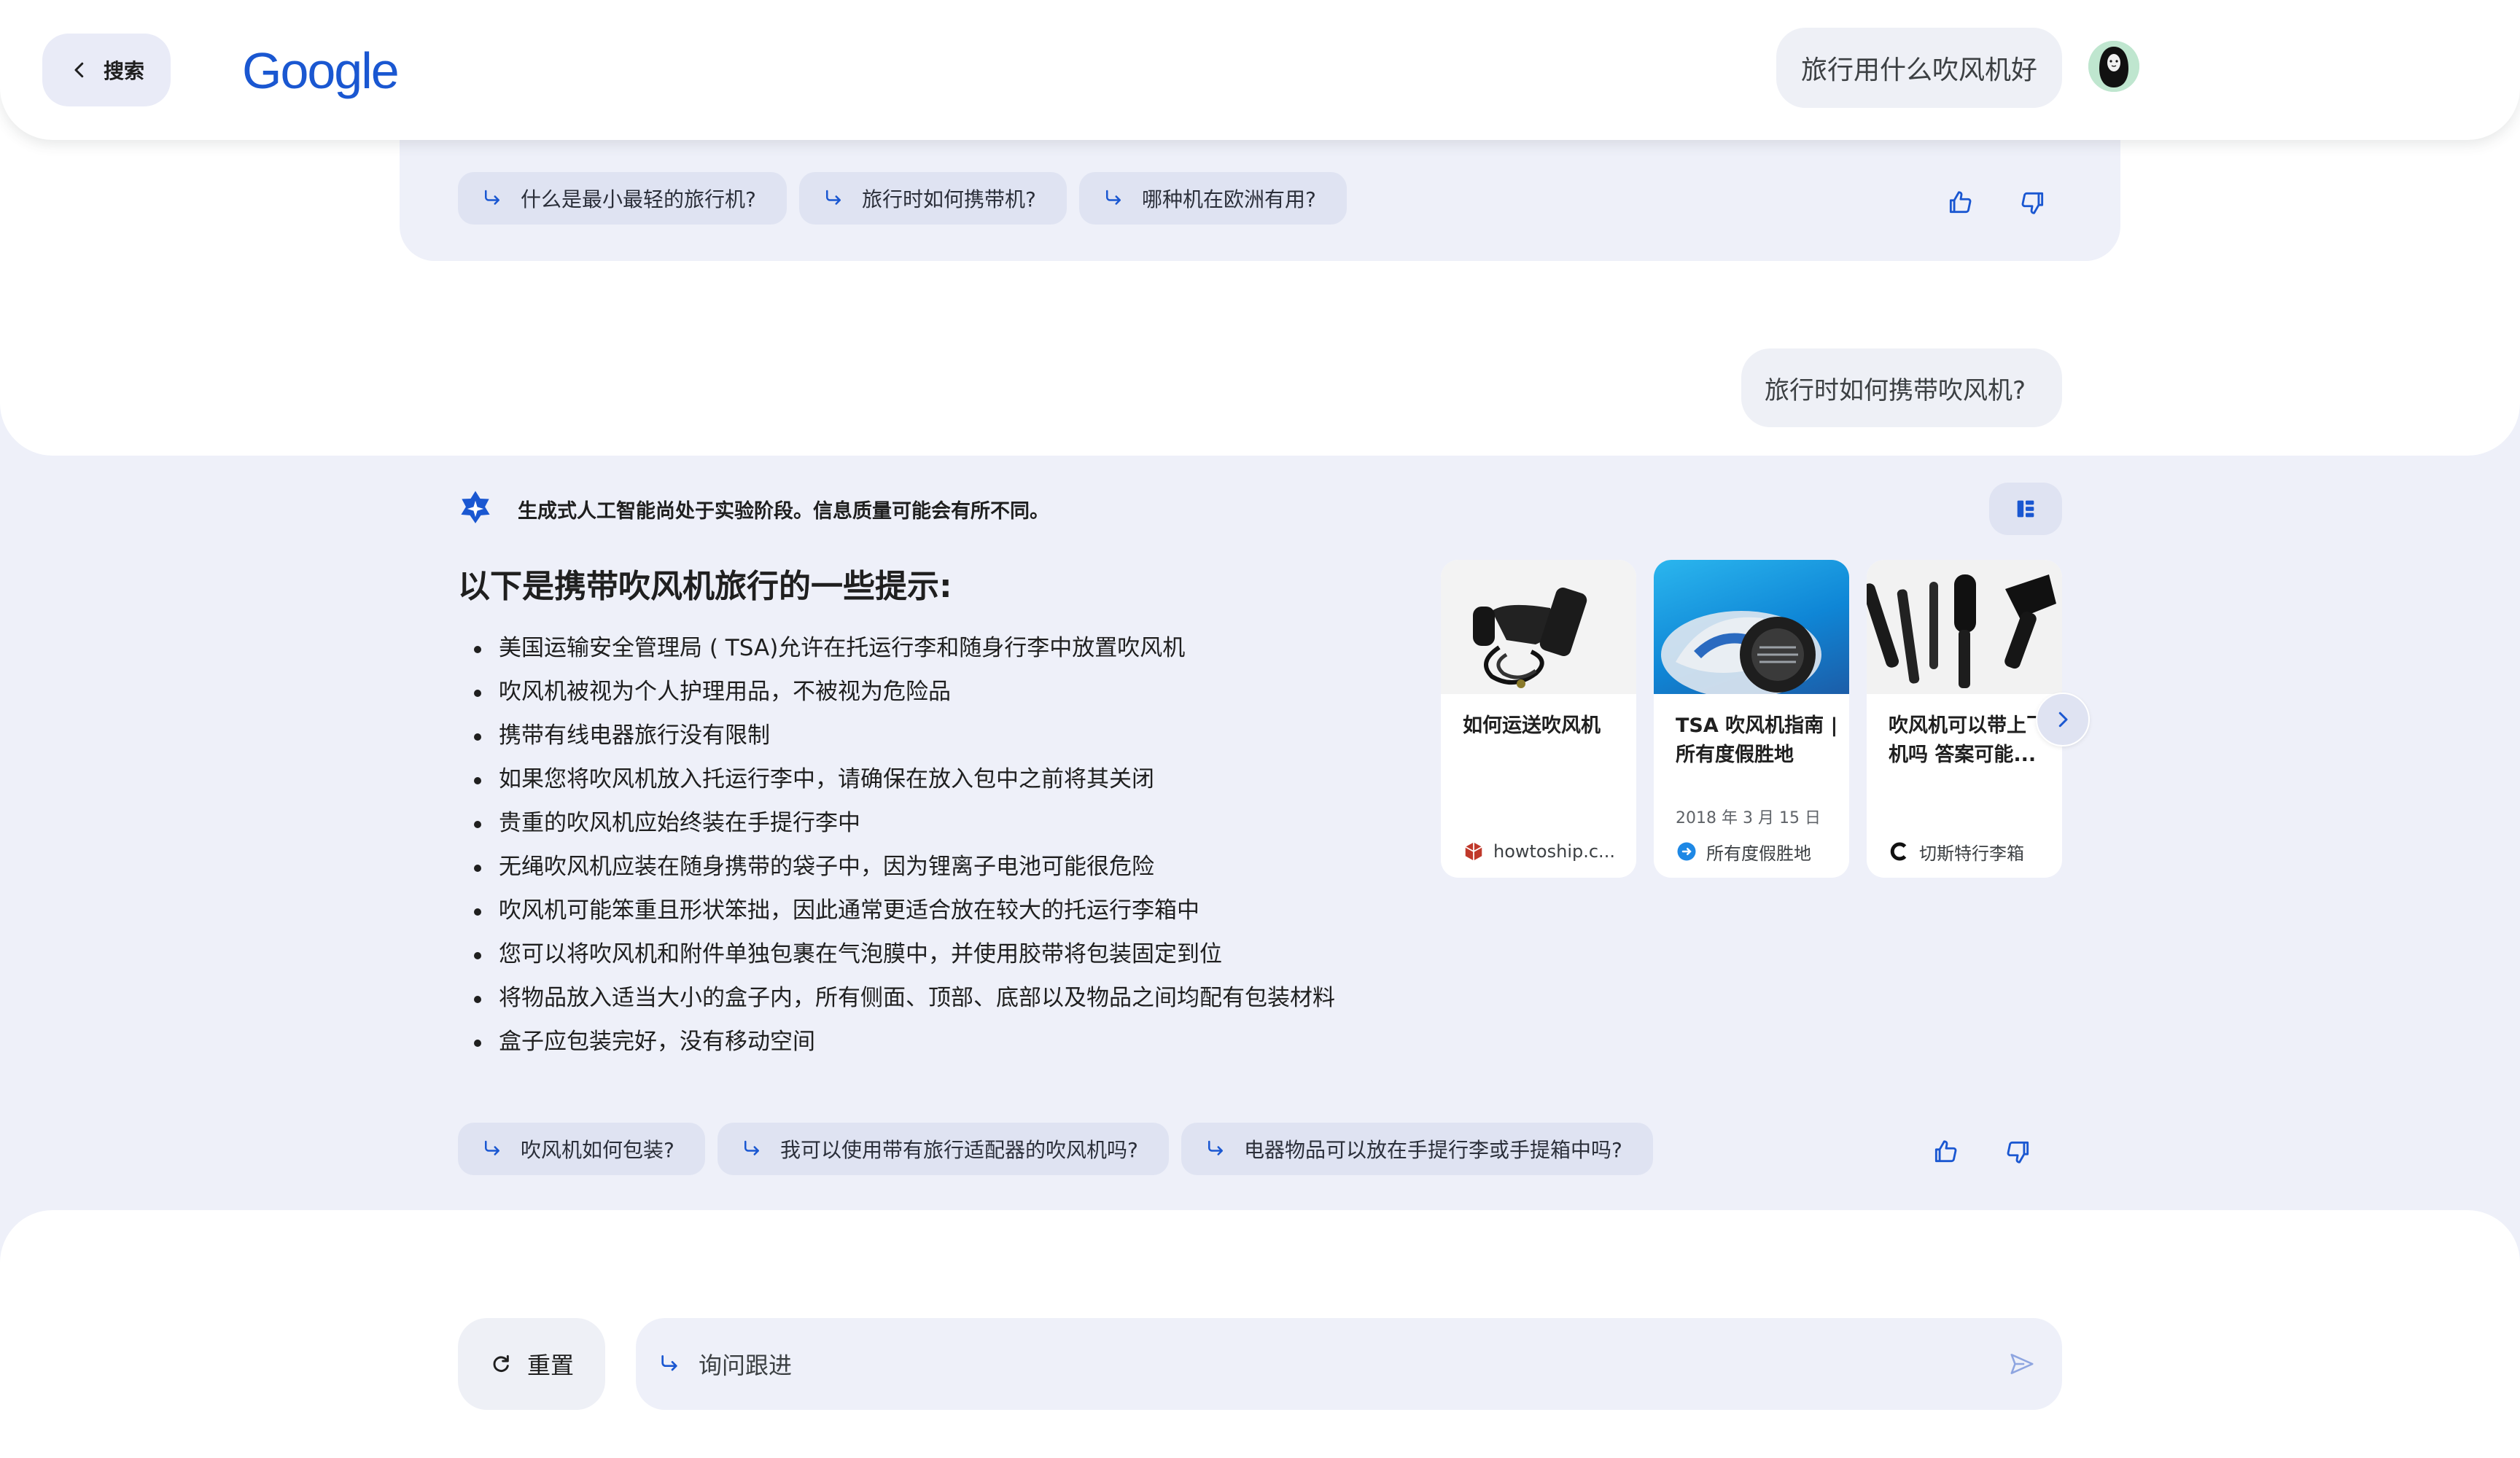 This screenshot has width=2520, height=1458. Describe the element at coordinates (949, 199) in the screenshot. I see `chip-label: 旅行时如何携带机?` at that location.